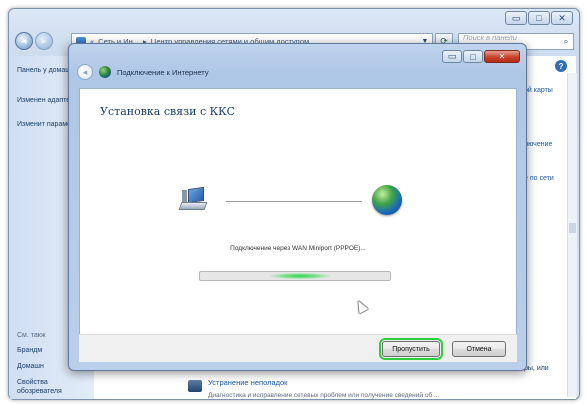 Image resolution: width=587 pixels, height=405 pixels. What do you see at coordinates (323, 382) in the screenshot?
I see `troubleshoot-title: Устранение неполадок` at bounding box center [323, 382].